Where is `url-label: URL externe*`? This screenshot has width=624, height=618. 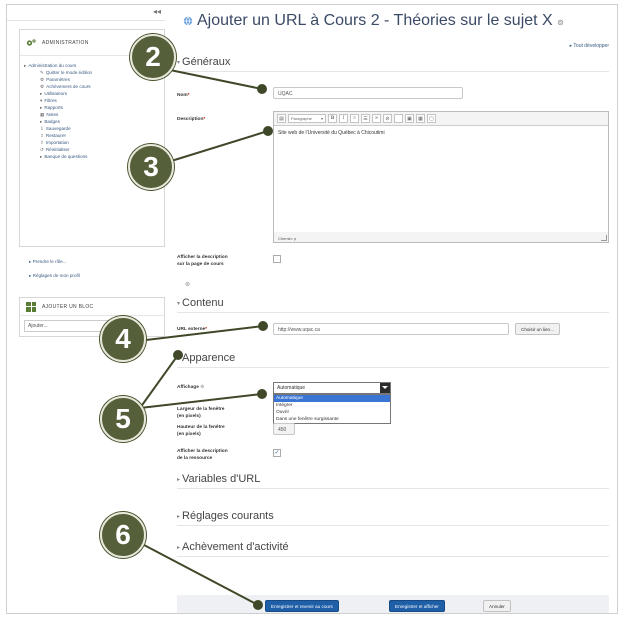 url-label: URL externe* is located at coordinates (192, 329).